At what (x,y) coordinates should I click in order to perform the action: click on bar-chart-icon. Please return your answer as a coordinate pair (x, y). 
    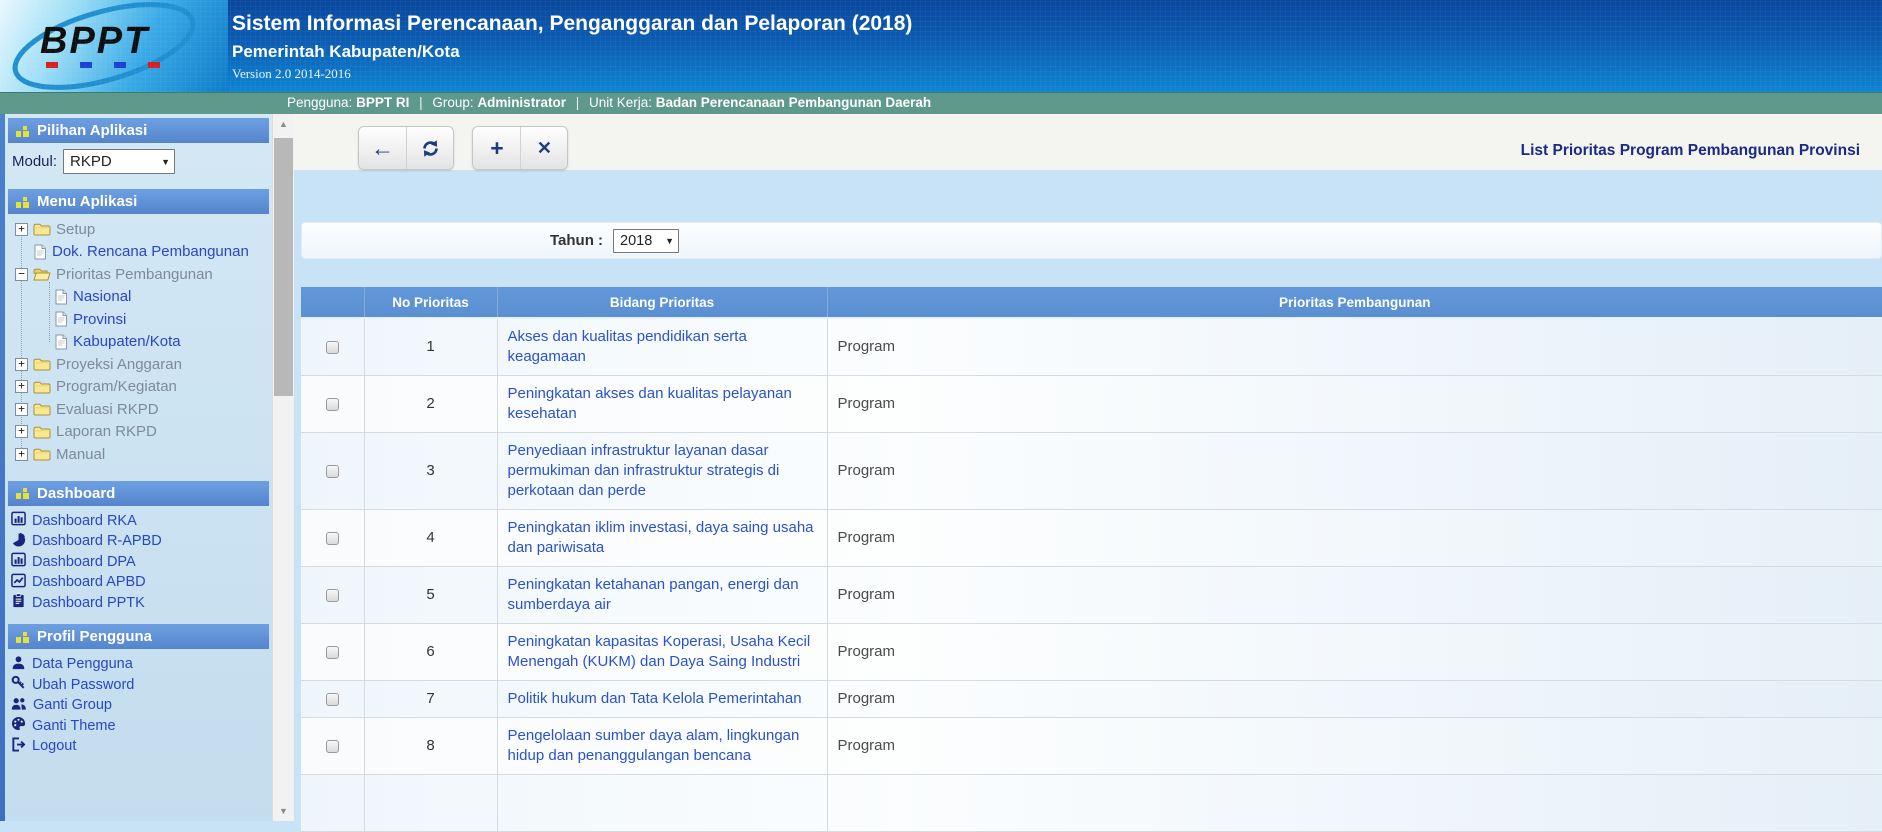
    Looking at the image, I should click on (18, 561).